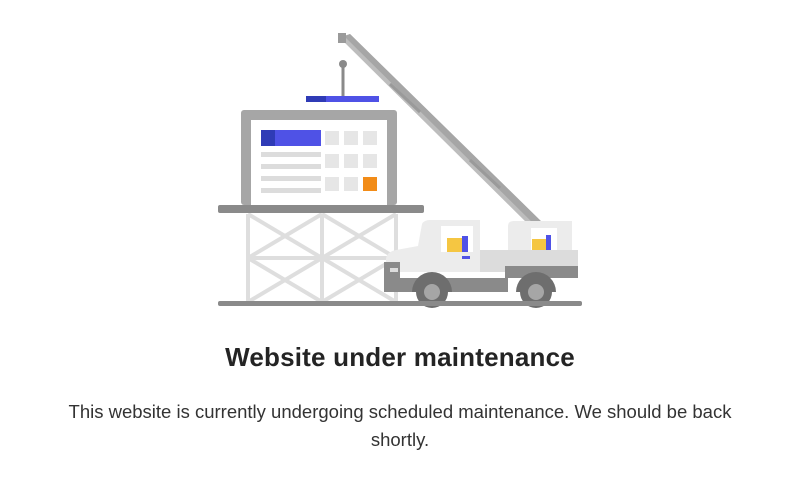  Describe the element at coordinates (322, 258) in the screenshot. I see `scaffolding-icon` at that location.